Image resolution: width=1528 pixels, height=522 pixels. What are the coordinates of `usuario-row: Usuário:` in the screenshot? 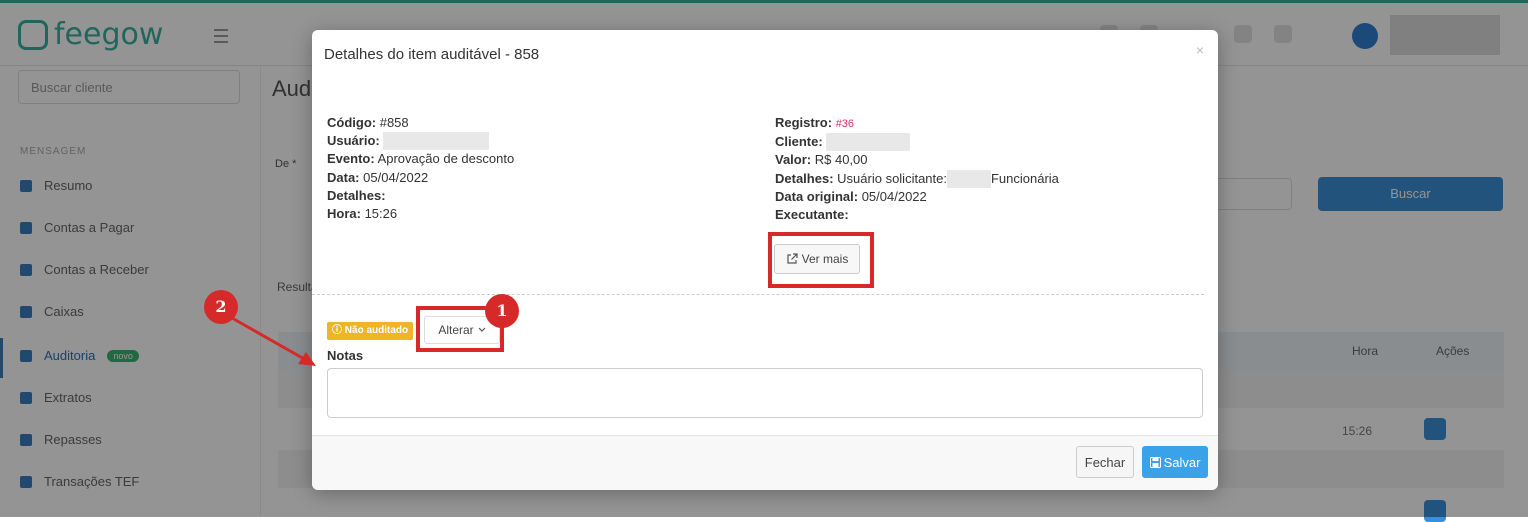 It's located at (420, 141).